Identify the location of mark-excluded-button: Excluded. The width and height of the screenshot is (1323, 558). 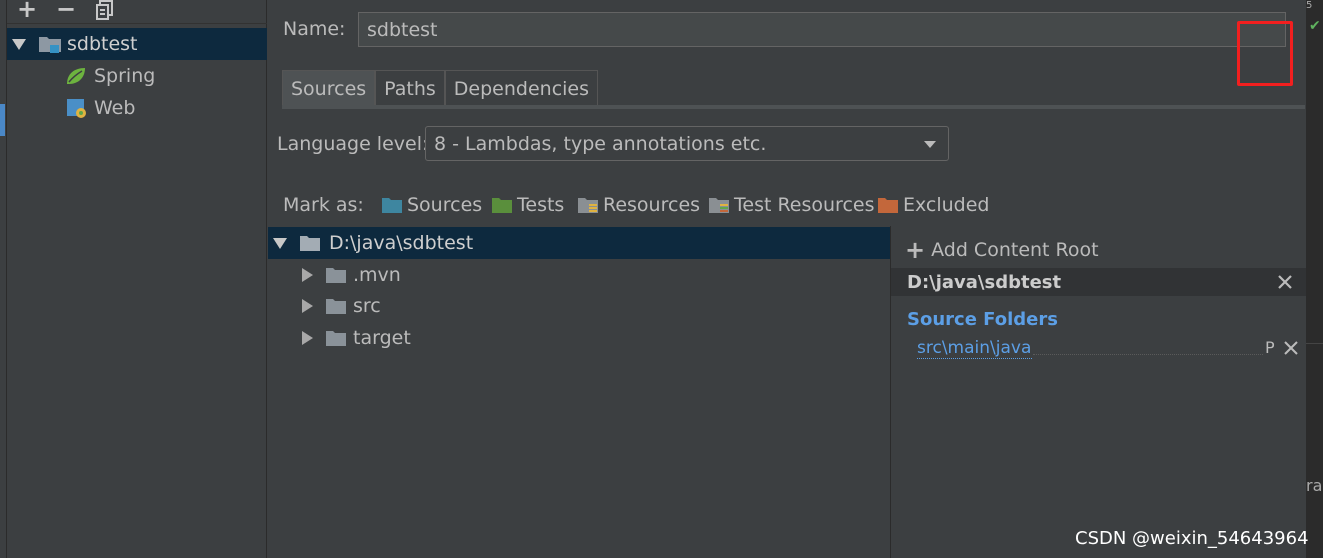
(933, 205).